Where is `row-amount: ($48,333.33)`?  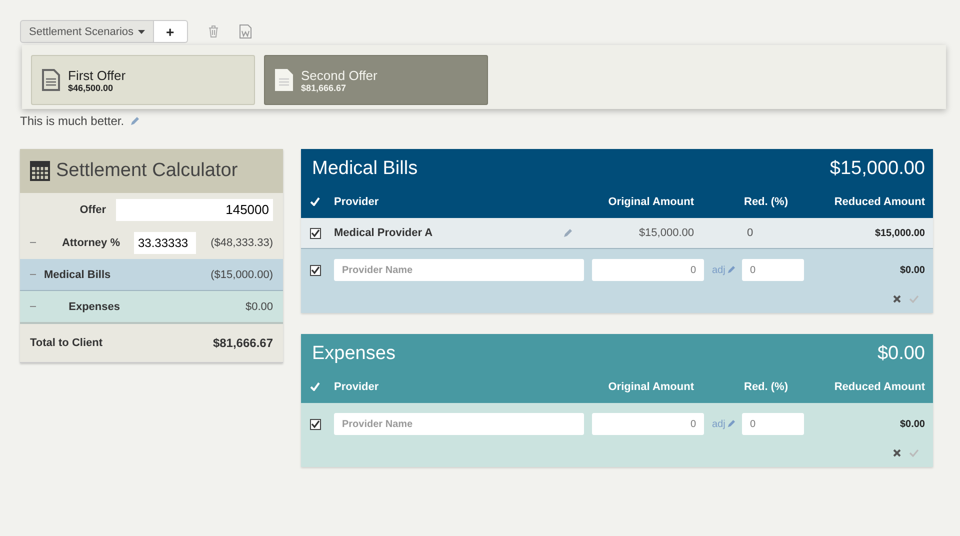
row-amount: ($48,333.33) is located at coordinates (241, 242).